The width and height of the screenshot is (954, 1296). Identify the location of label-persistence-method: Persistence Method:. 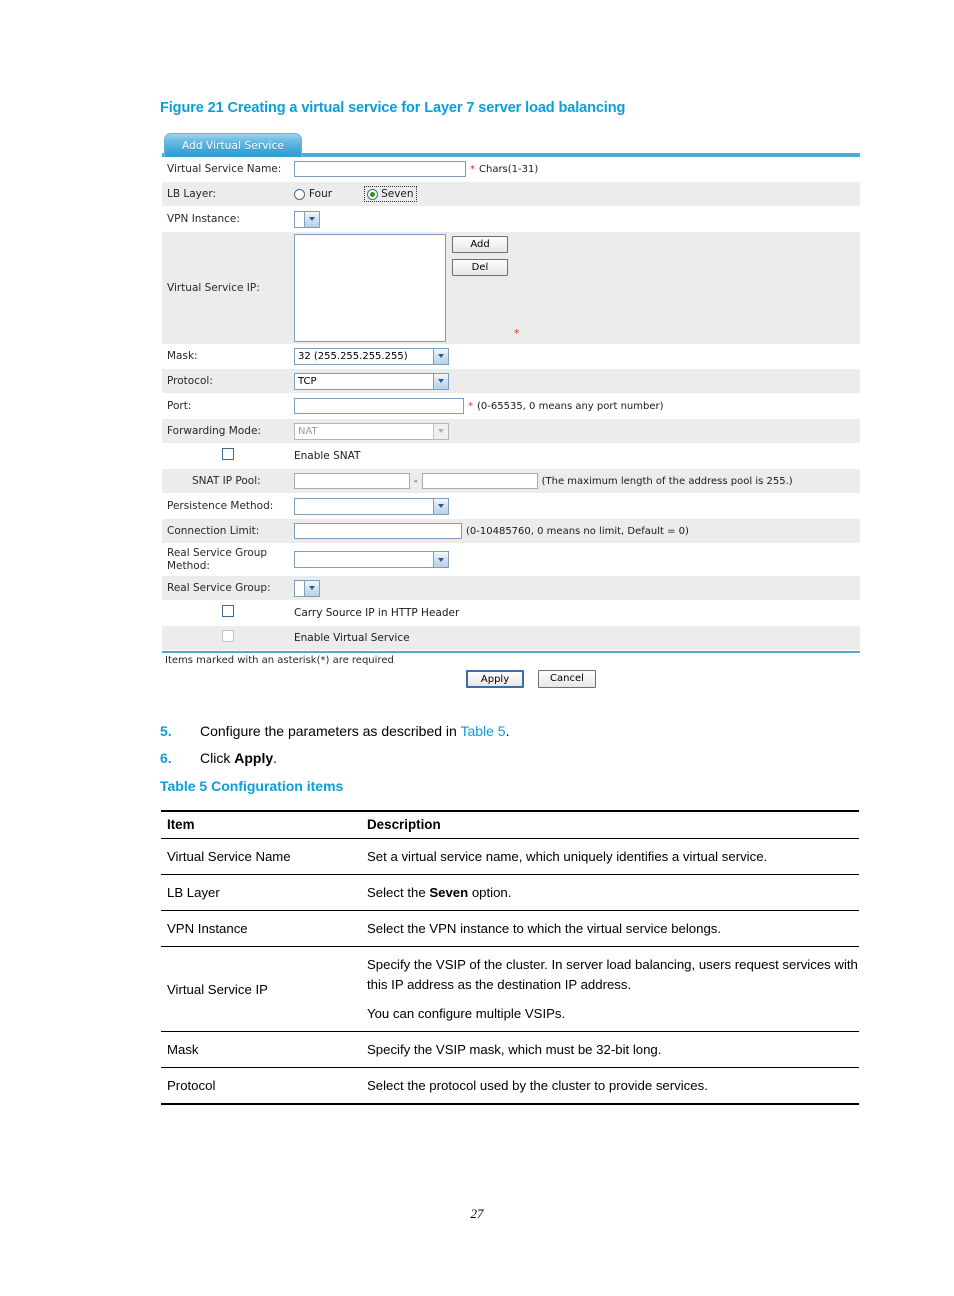
(220, 505).